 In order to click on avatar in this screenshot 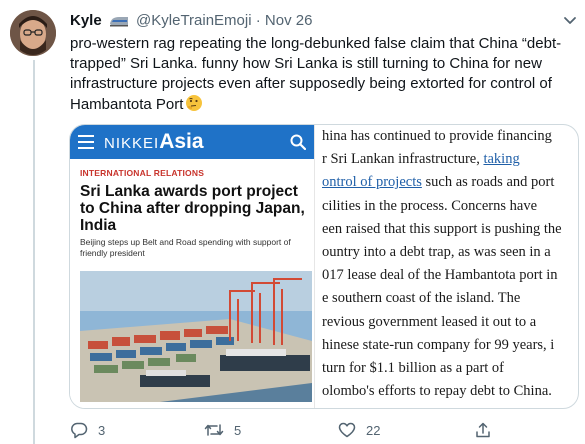, I will do `click(33, 33)`.